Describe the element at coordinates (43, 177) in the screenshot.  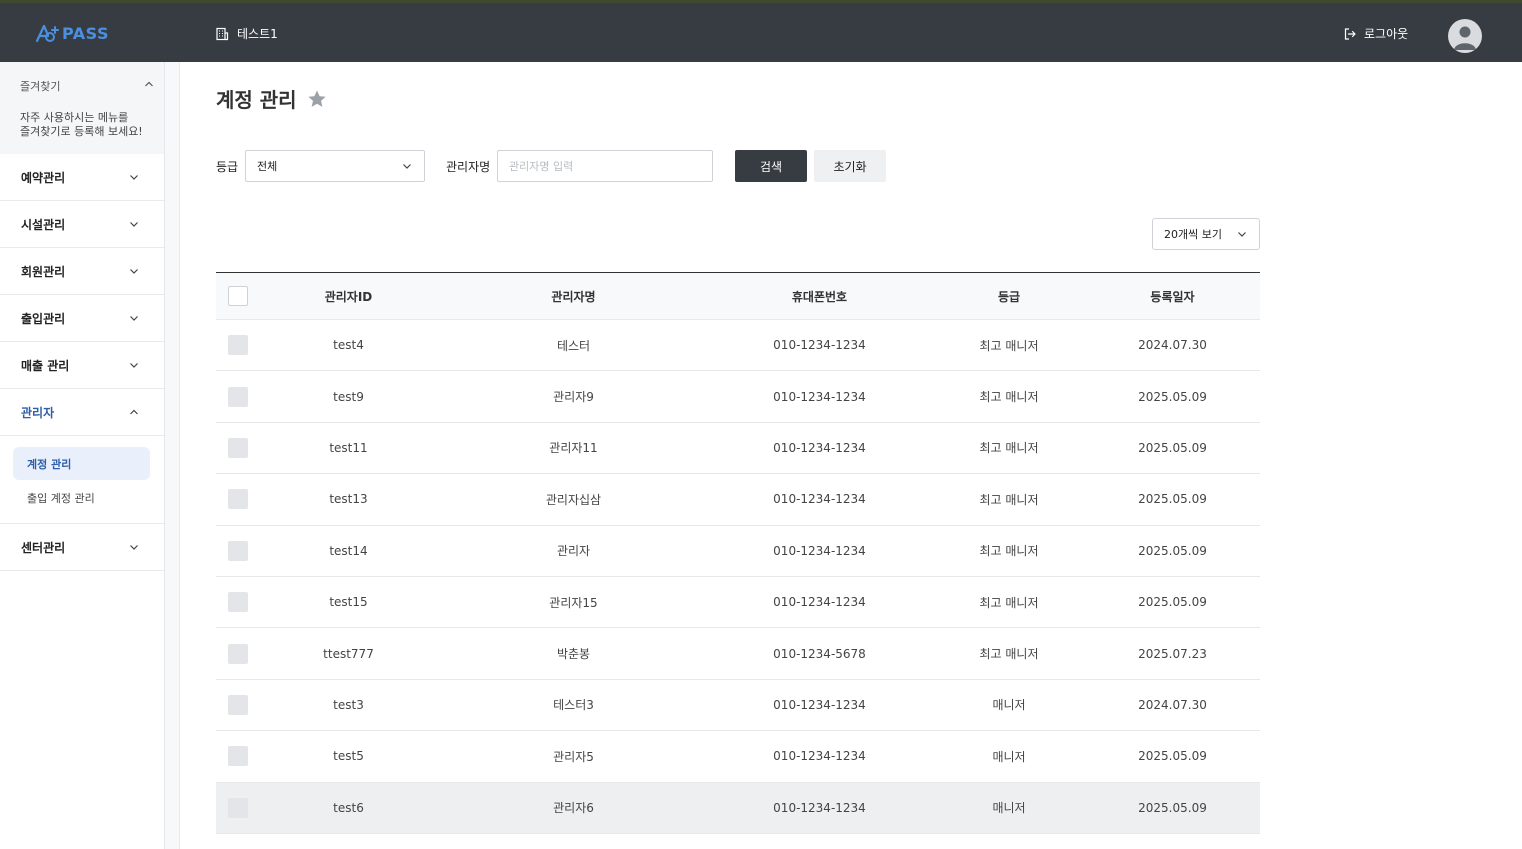
I see `sidebar-item-label: 예약관리` at that location.